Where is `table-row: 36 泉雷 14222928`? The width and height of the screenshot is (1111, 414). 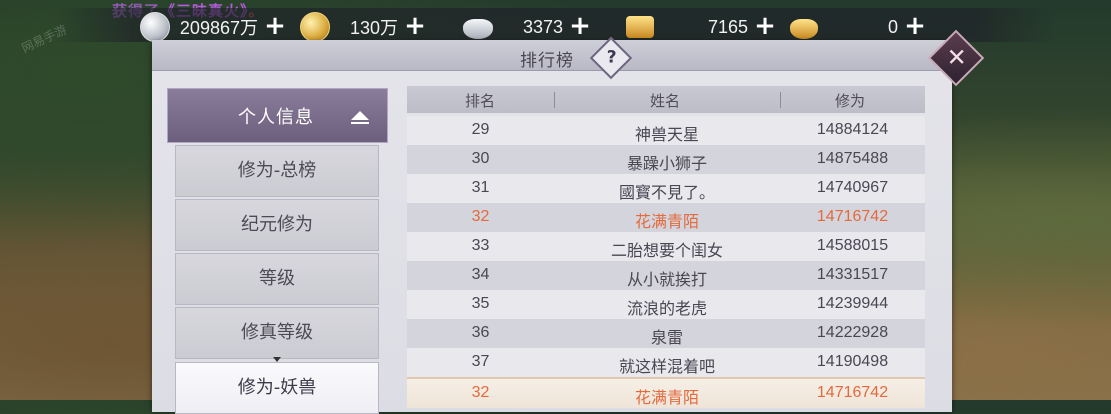 table-row: 36 泉雷 14222928 is located at coordinates (666, 333).